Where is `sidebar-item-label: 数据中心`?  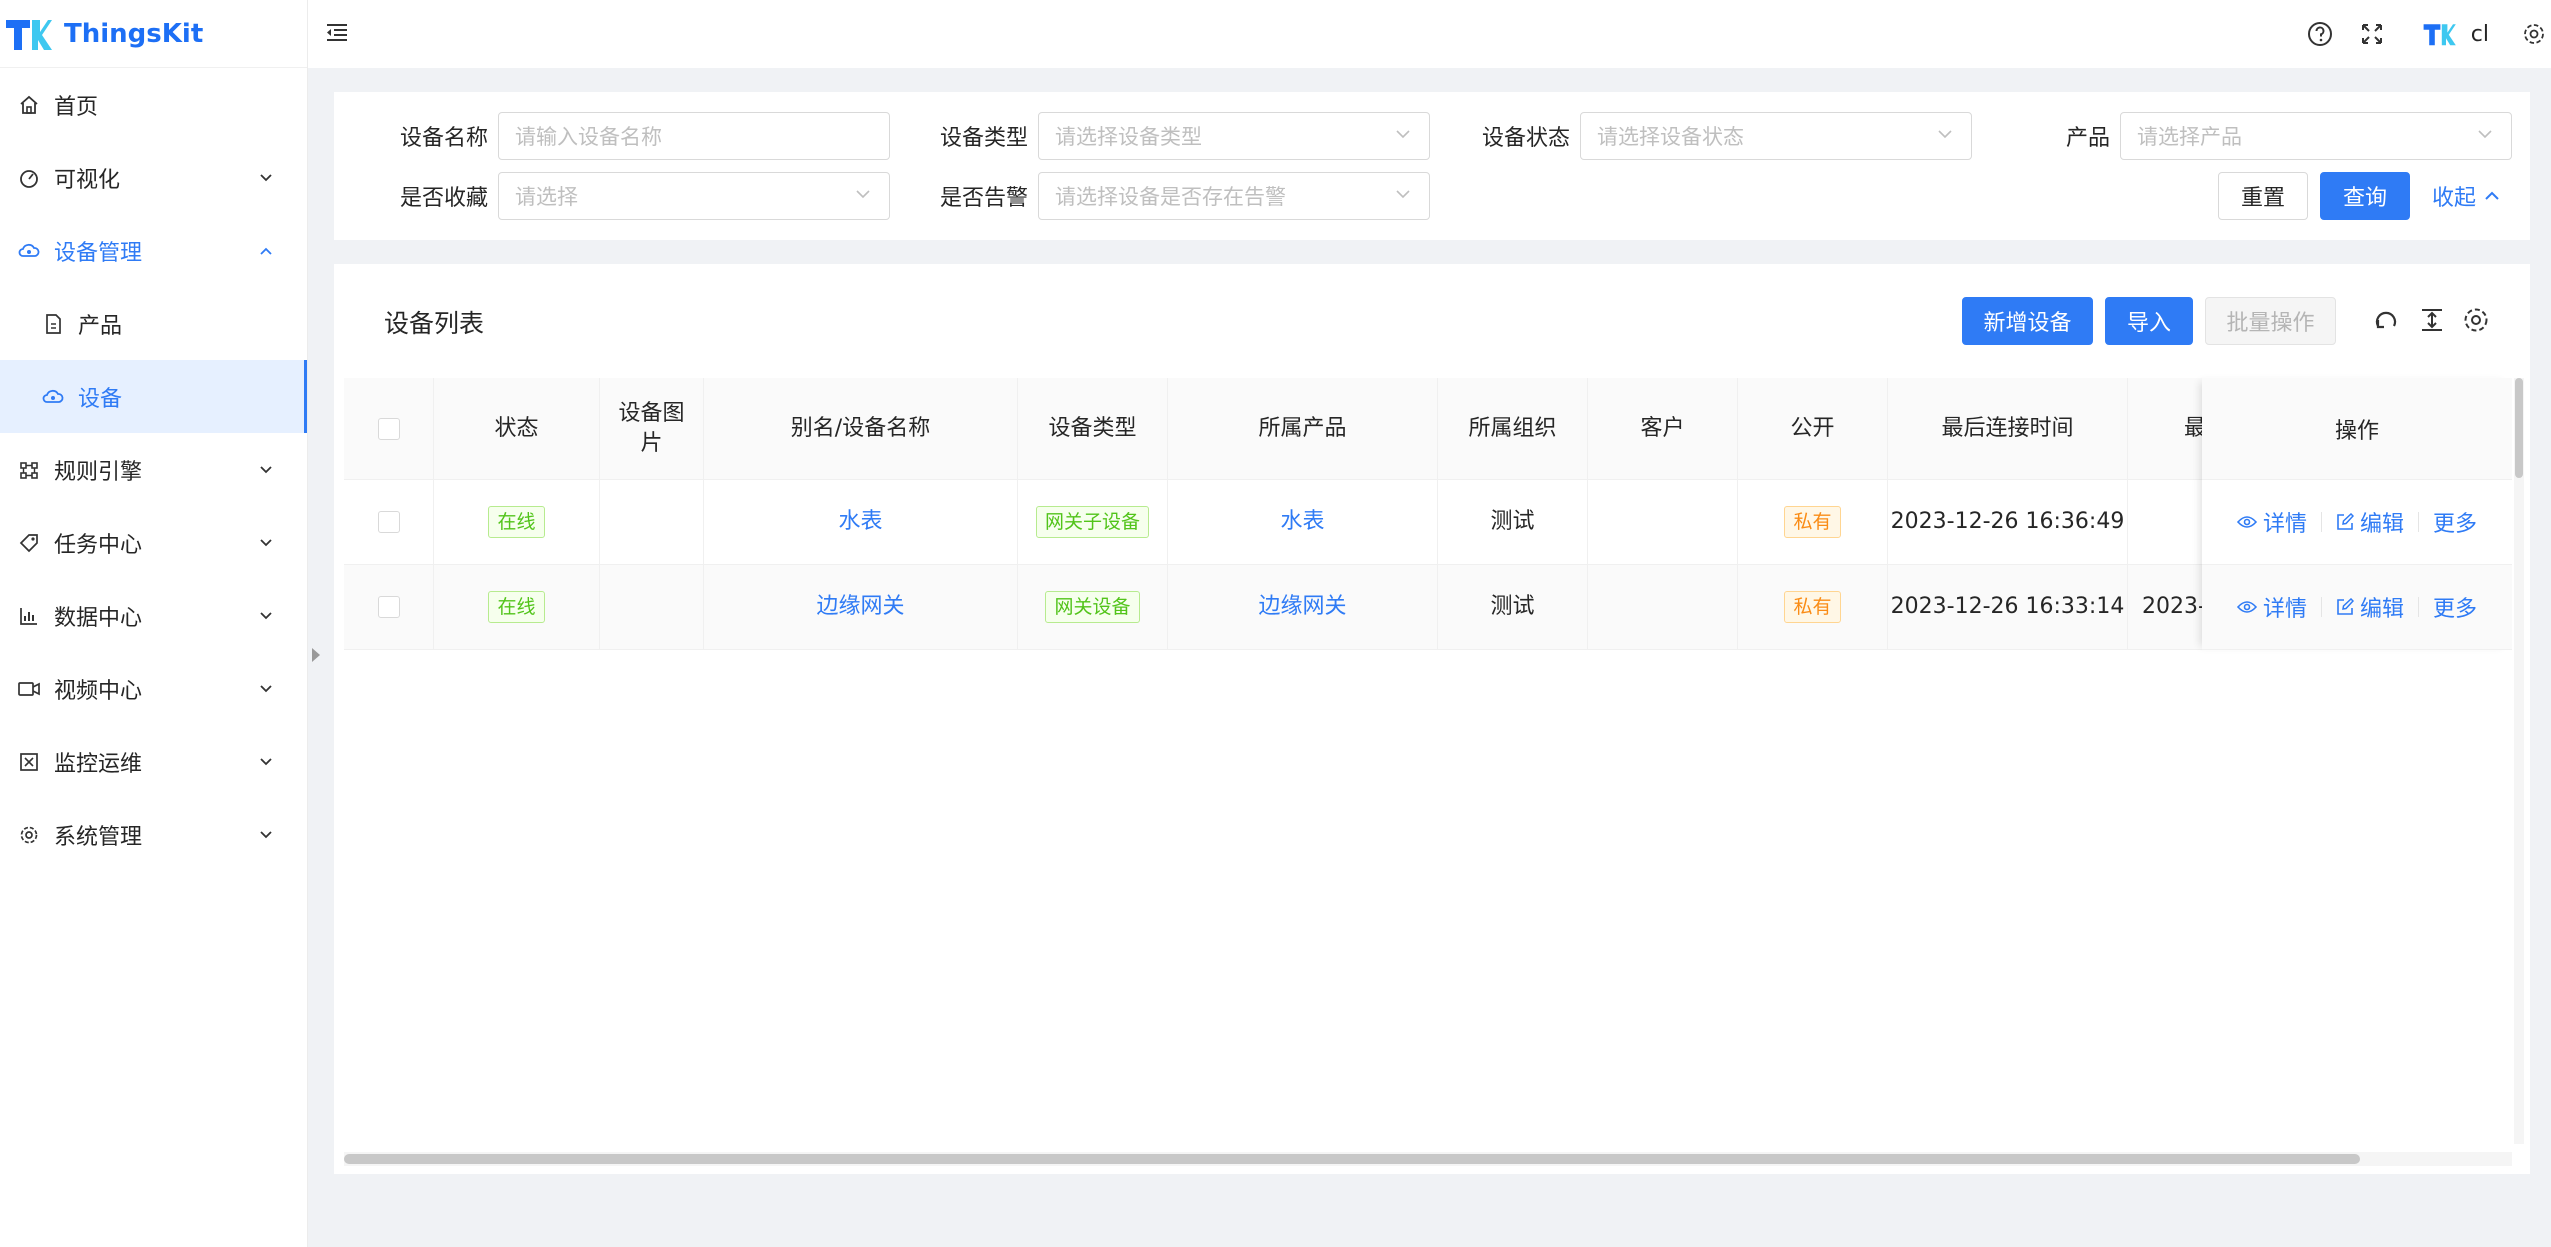
sidebar-item-label: 数据中心 is located at coordinates (98, 618).